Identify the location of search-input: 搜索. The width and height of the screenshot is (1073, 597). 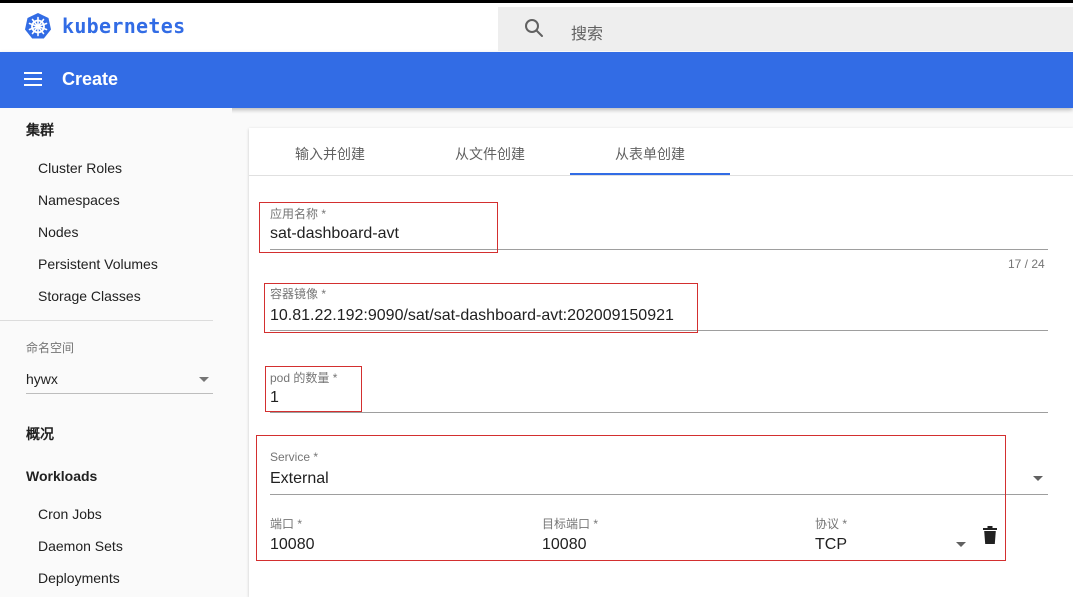
(587, 32).